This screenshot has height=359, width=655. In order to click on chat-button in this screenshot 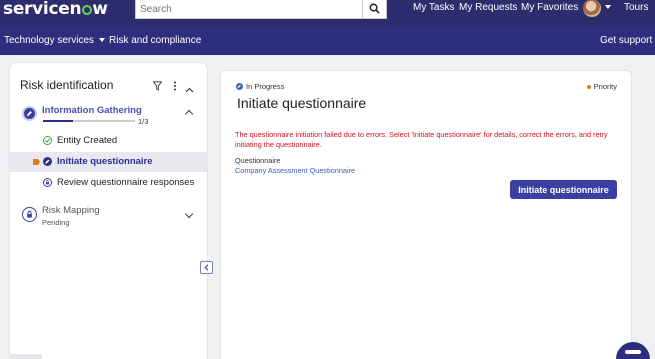, I will do `click(633, 350)`.